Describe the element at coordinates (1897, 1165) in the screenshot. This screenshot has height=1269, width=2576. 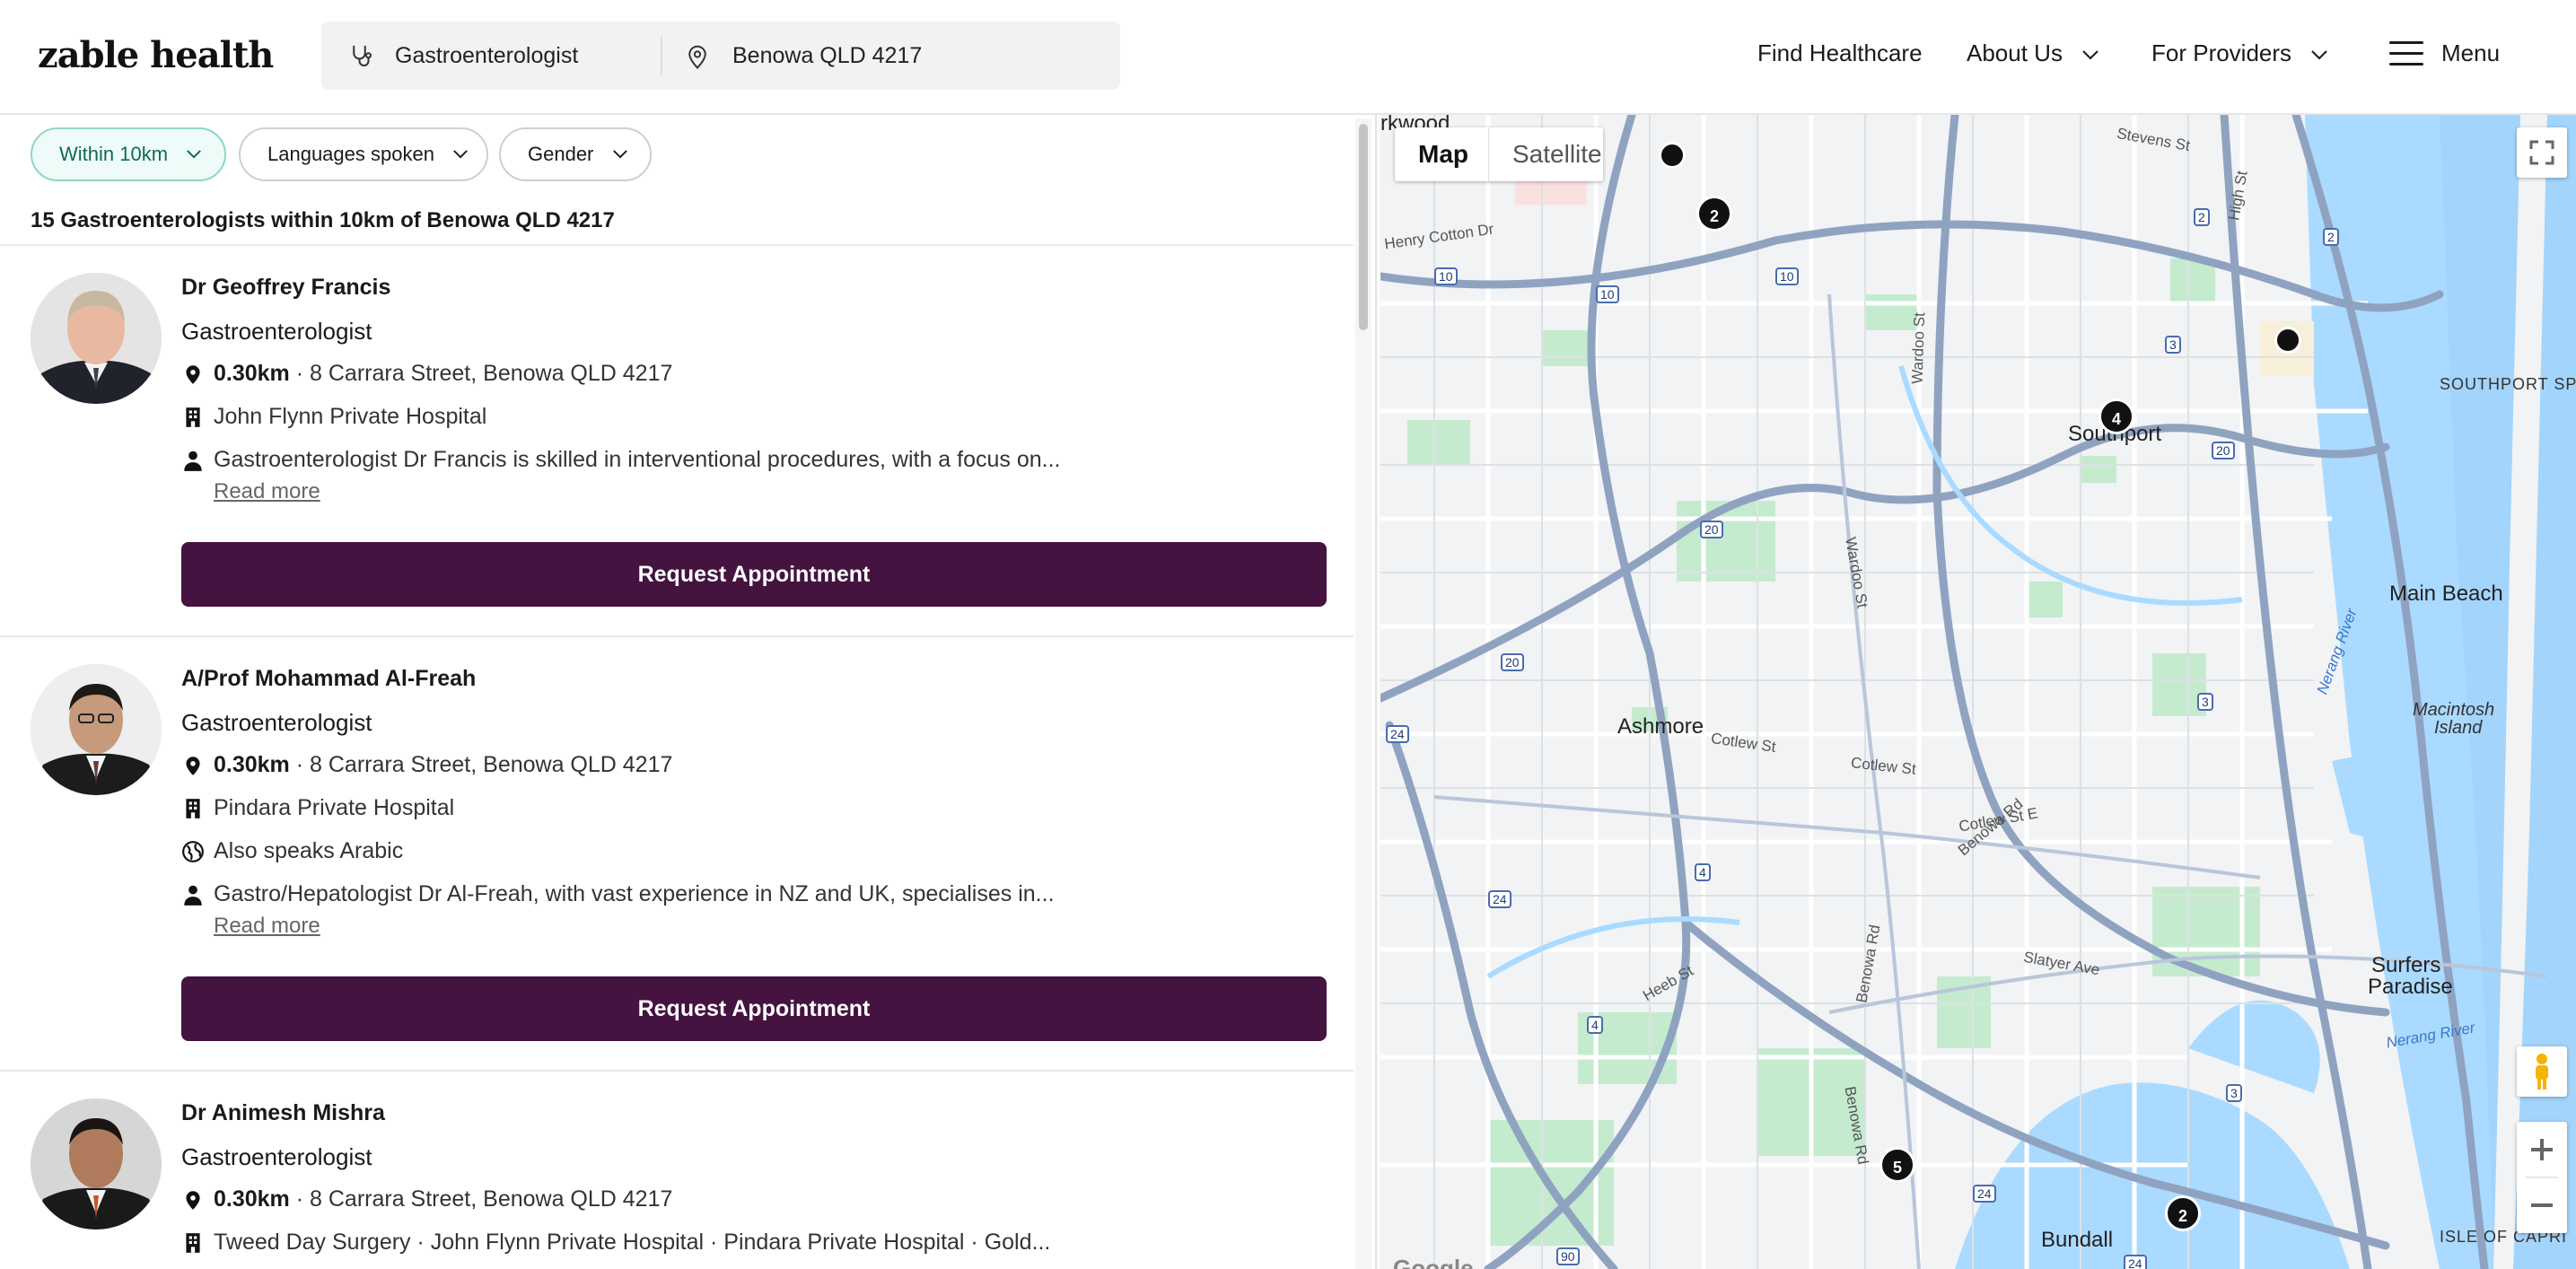
I see `map-marker-cluster: 5` at that location.